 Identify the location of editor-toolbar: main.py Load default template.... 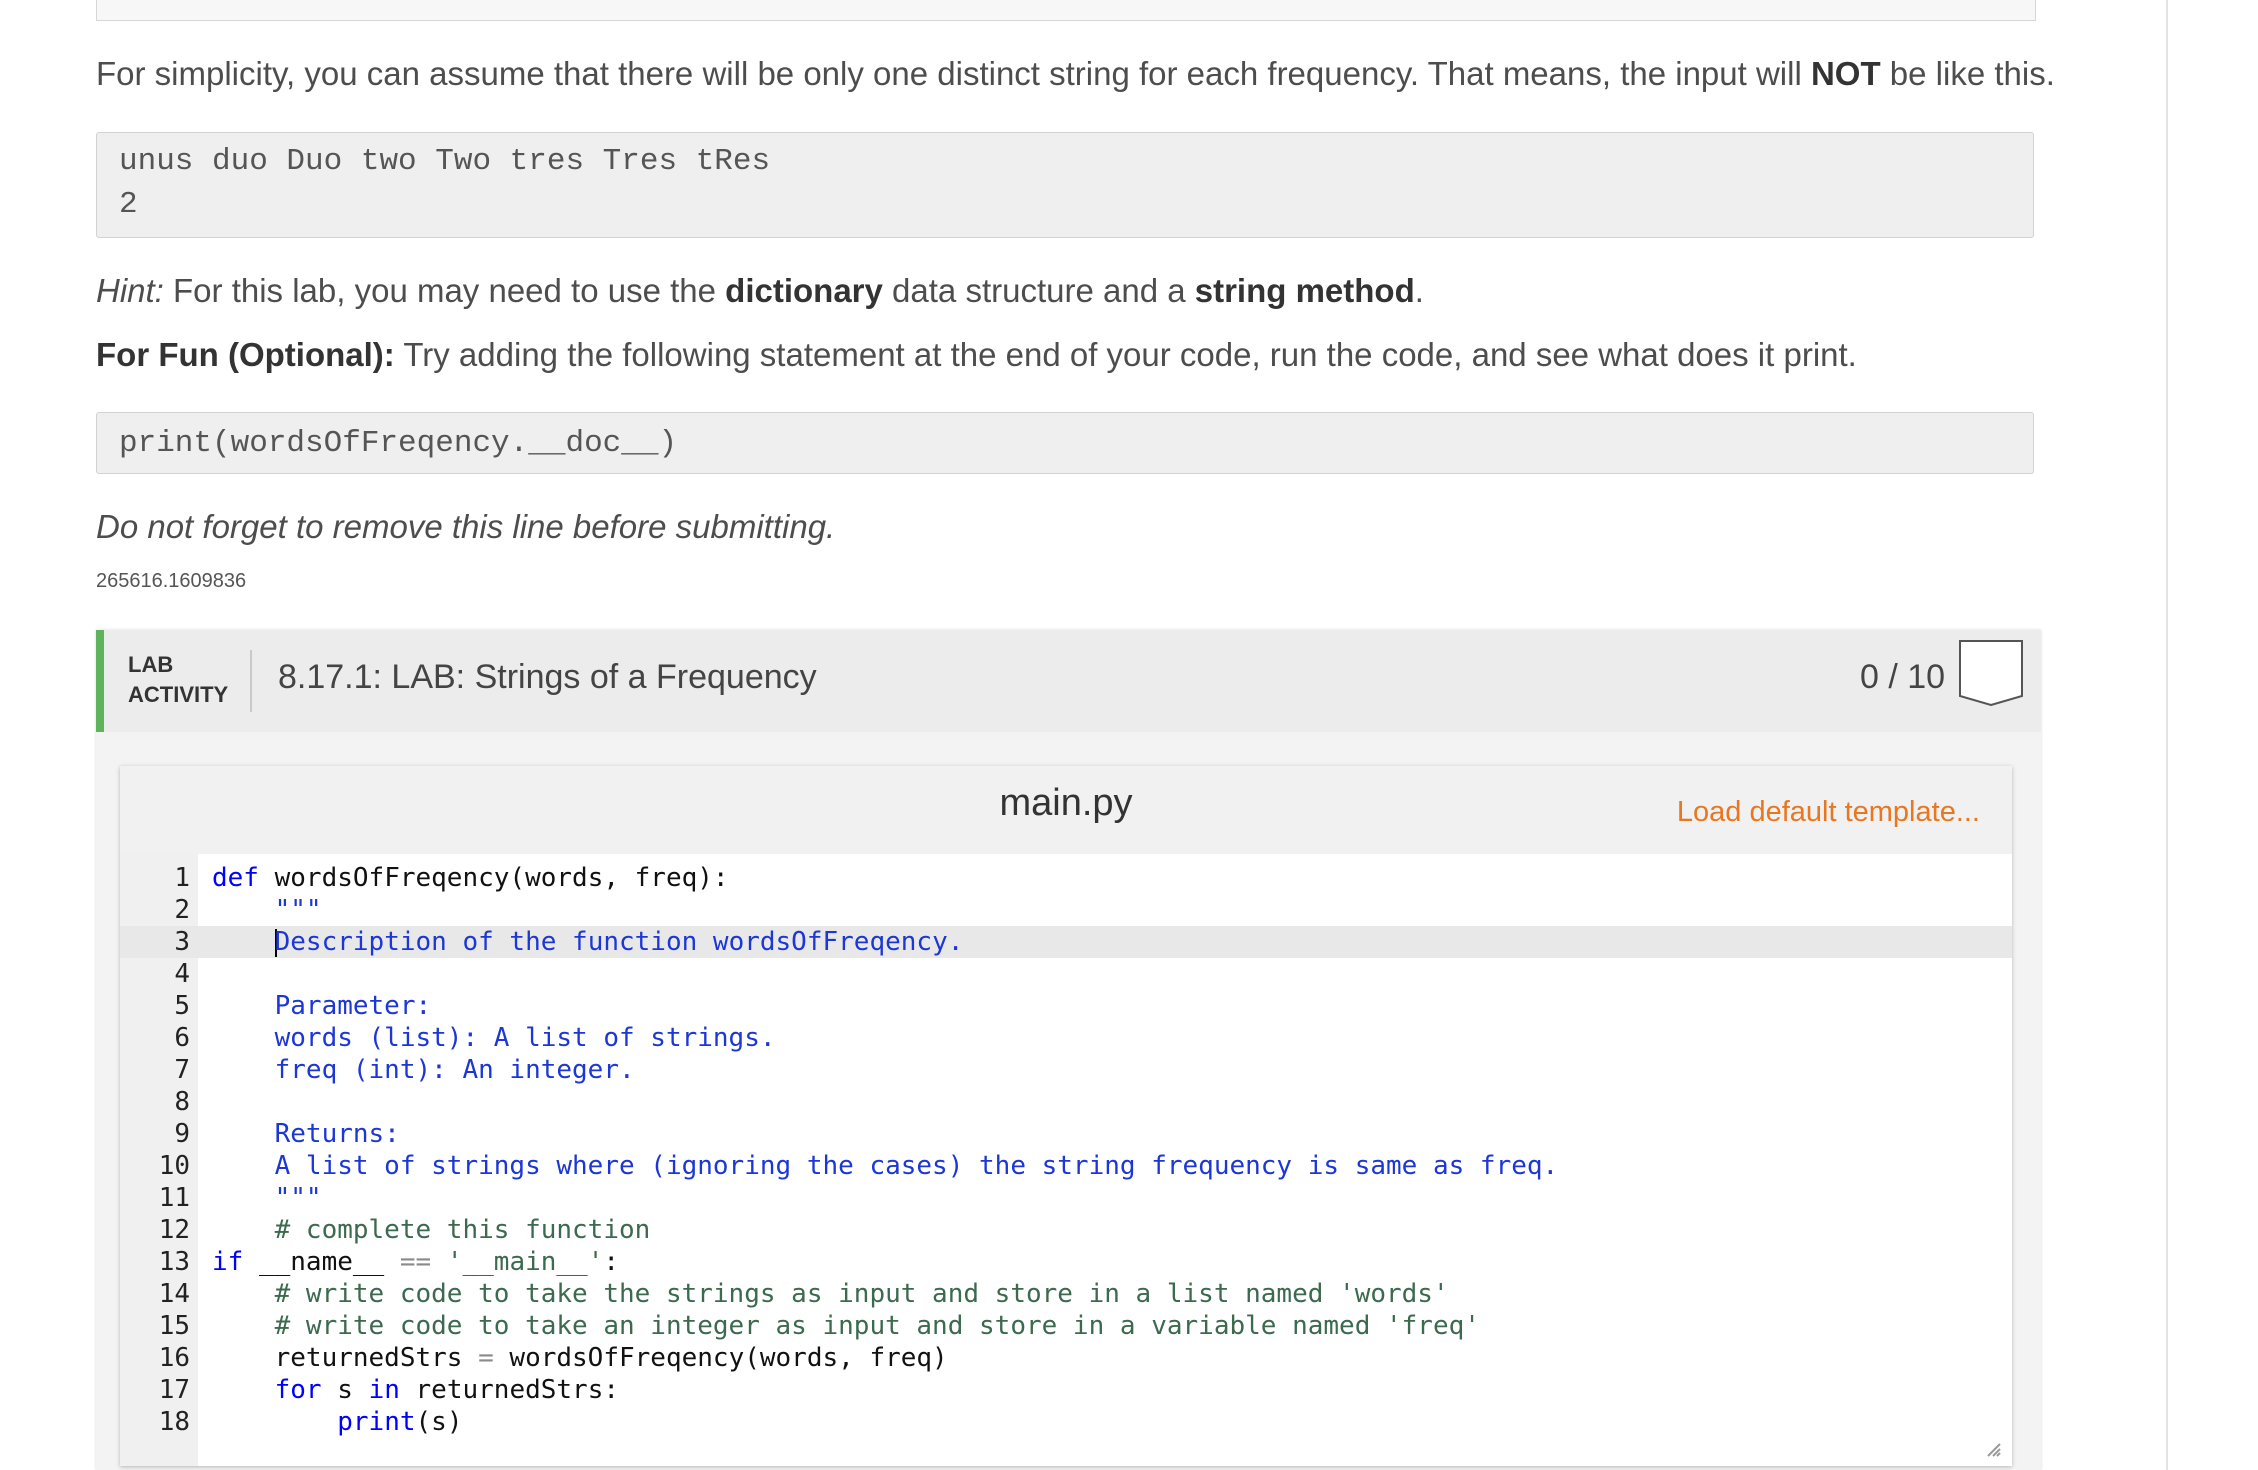
(1066, 810).